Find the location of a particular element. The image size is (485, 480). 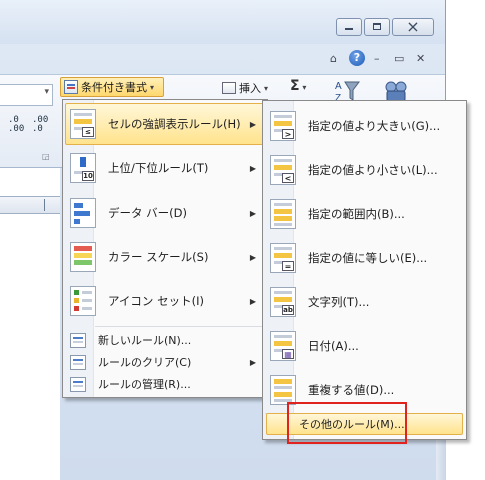

sigma-icon: Σ is located at coordinates (295, 86).